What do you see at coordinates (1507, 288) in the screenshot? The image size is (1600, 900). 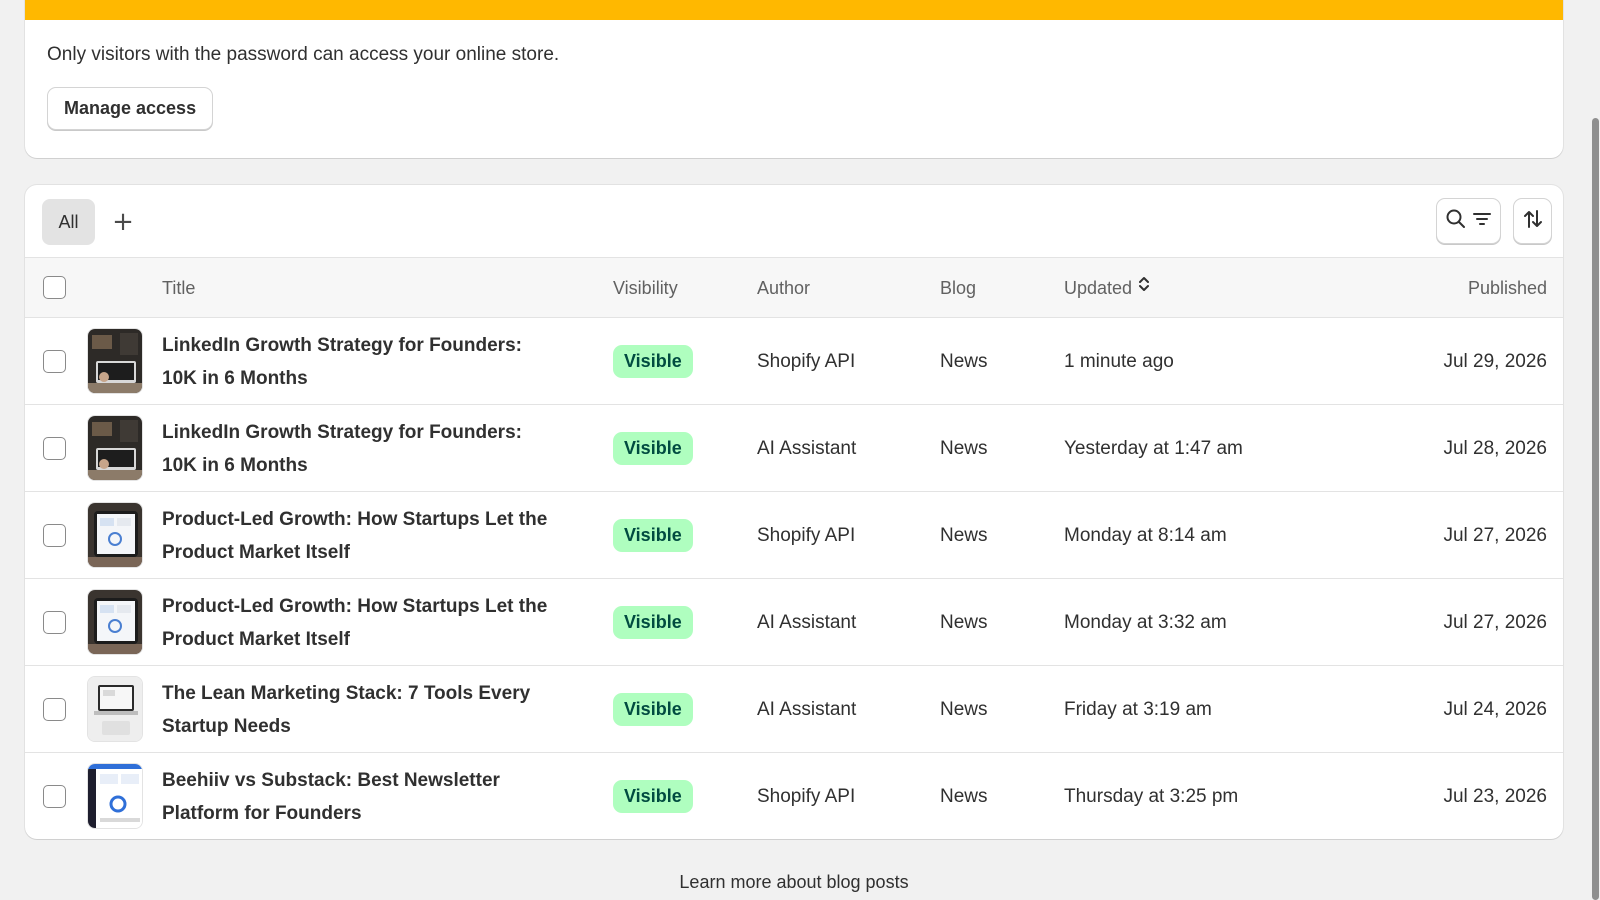 I see `column-header-published: Published` at bounding box center [1507, 288].